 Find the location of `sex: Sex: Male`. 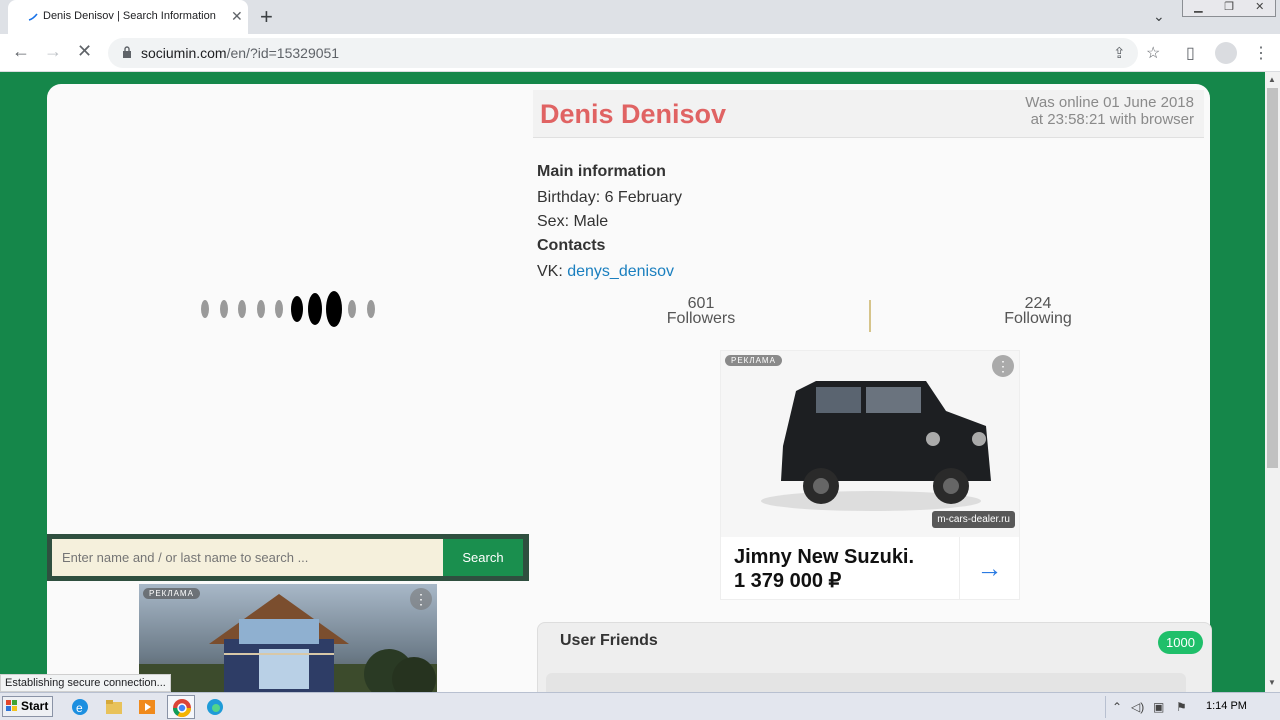

sex: Sex: Male is located at coordinates (573, 221).